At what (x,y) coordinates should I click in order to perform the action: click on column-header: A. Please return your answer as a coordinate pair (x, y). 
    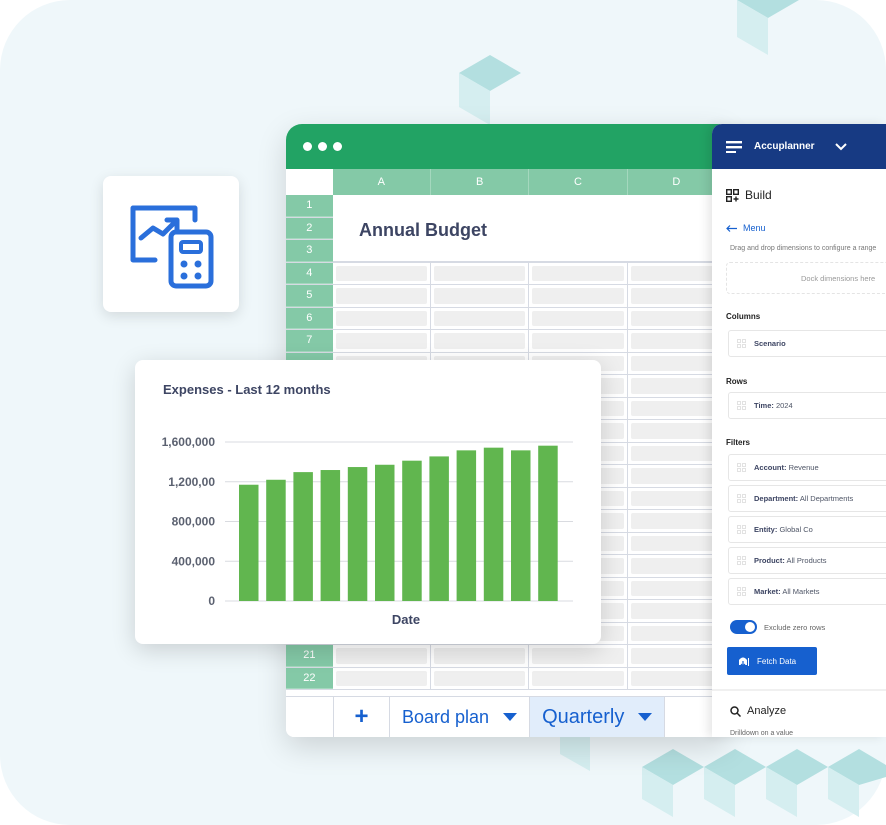
    Looking at the image, I should click on (381, 182).